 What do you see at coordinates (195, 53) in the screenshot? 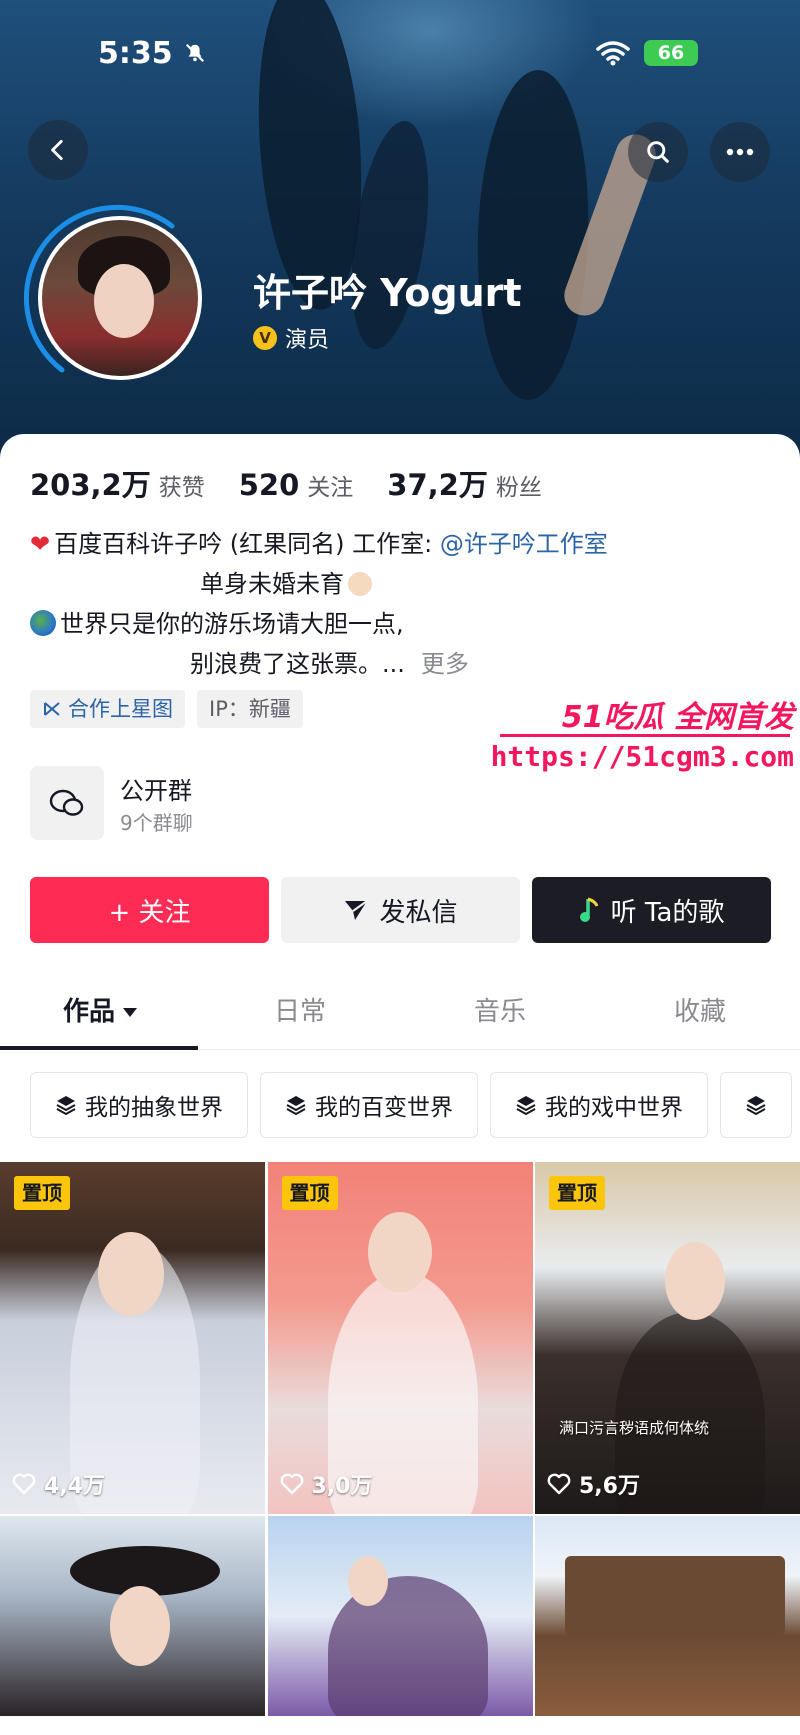
I see `bell-muted-icon` at bounding box center [195, 53].